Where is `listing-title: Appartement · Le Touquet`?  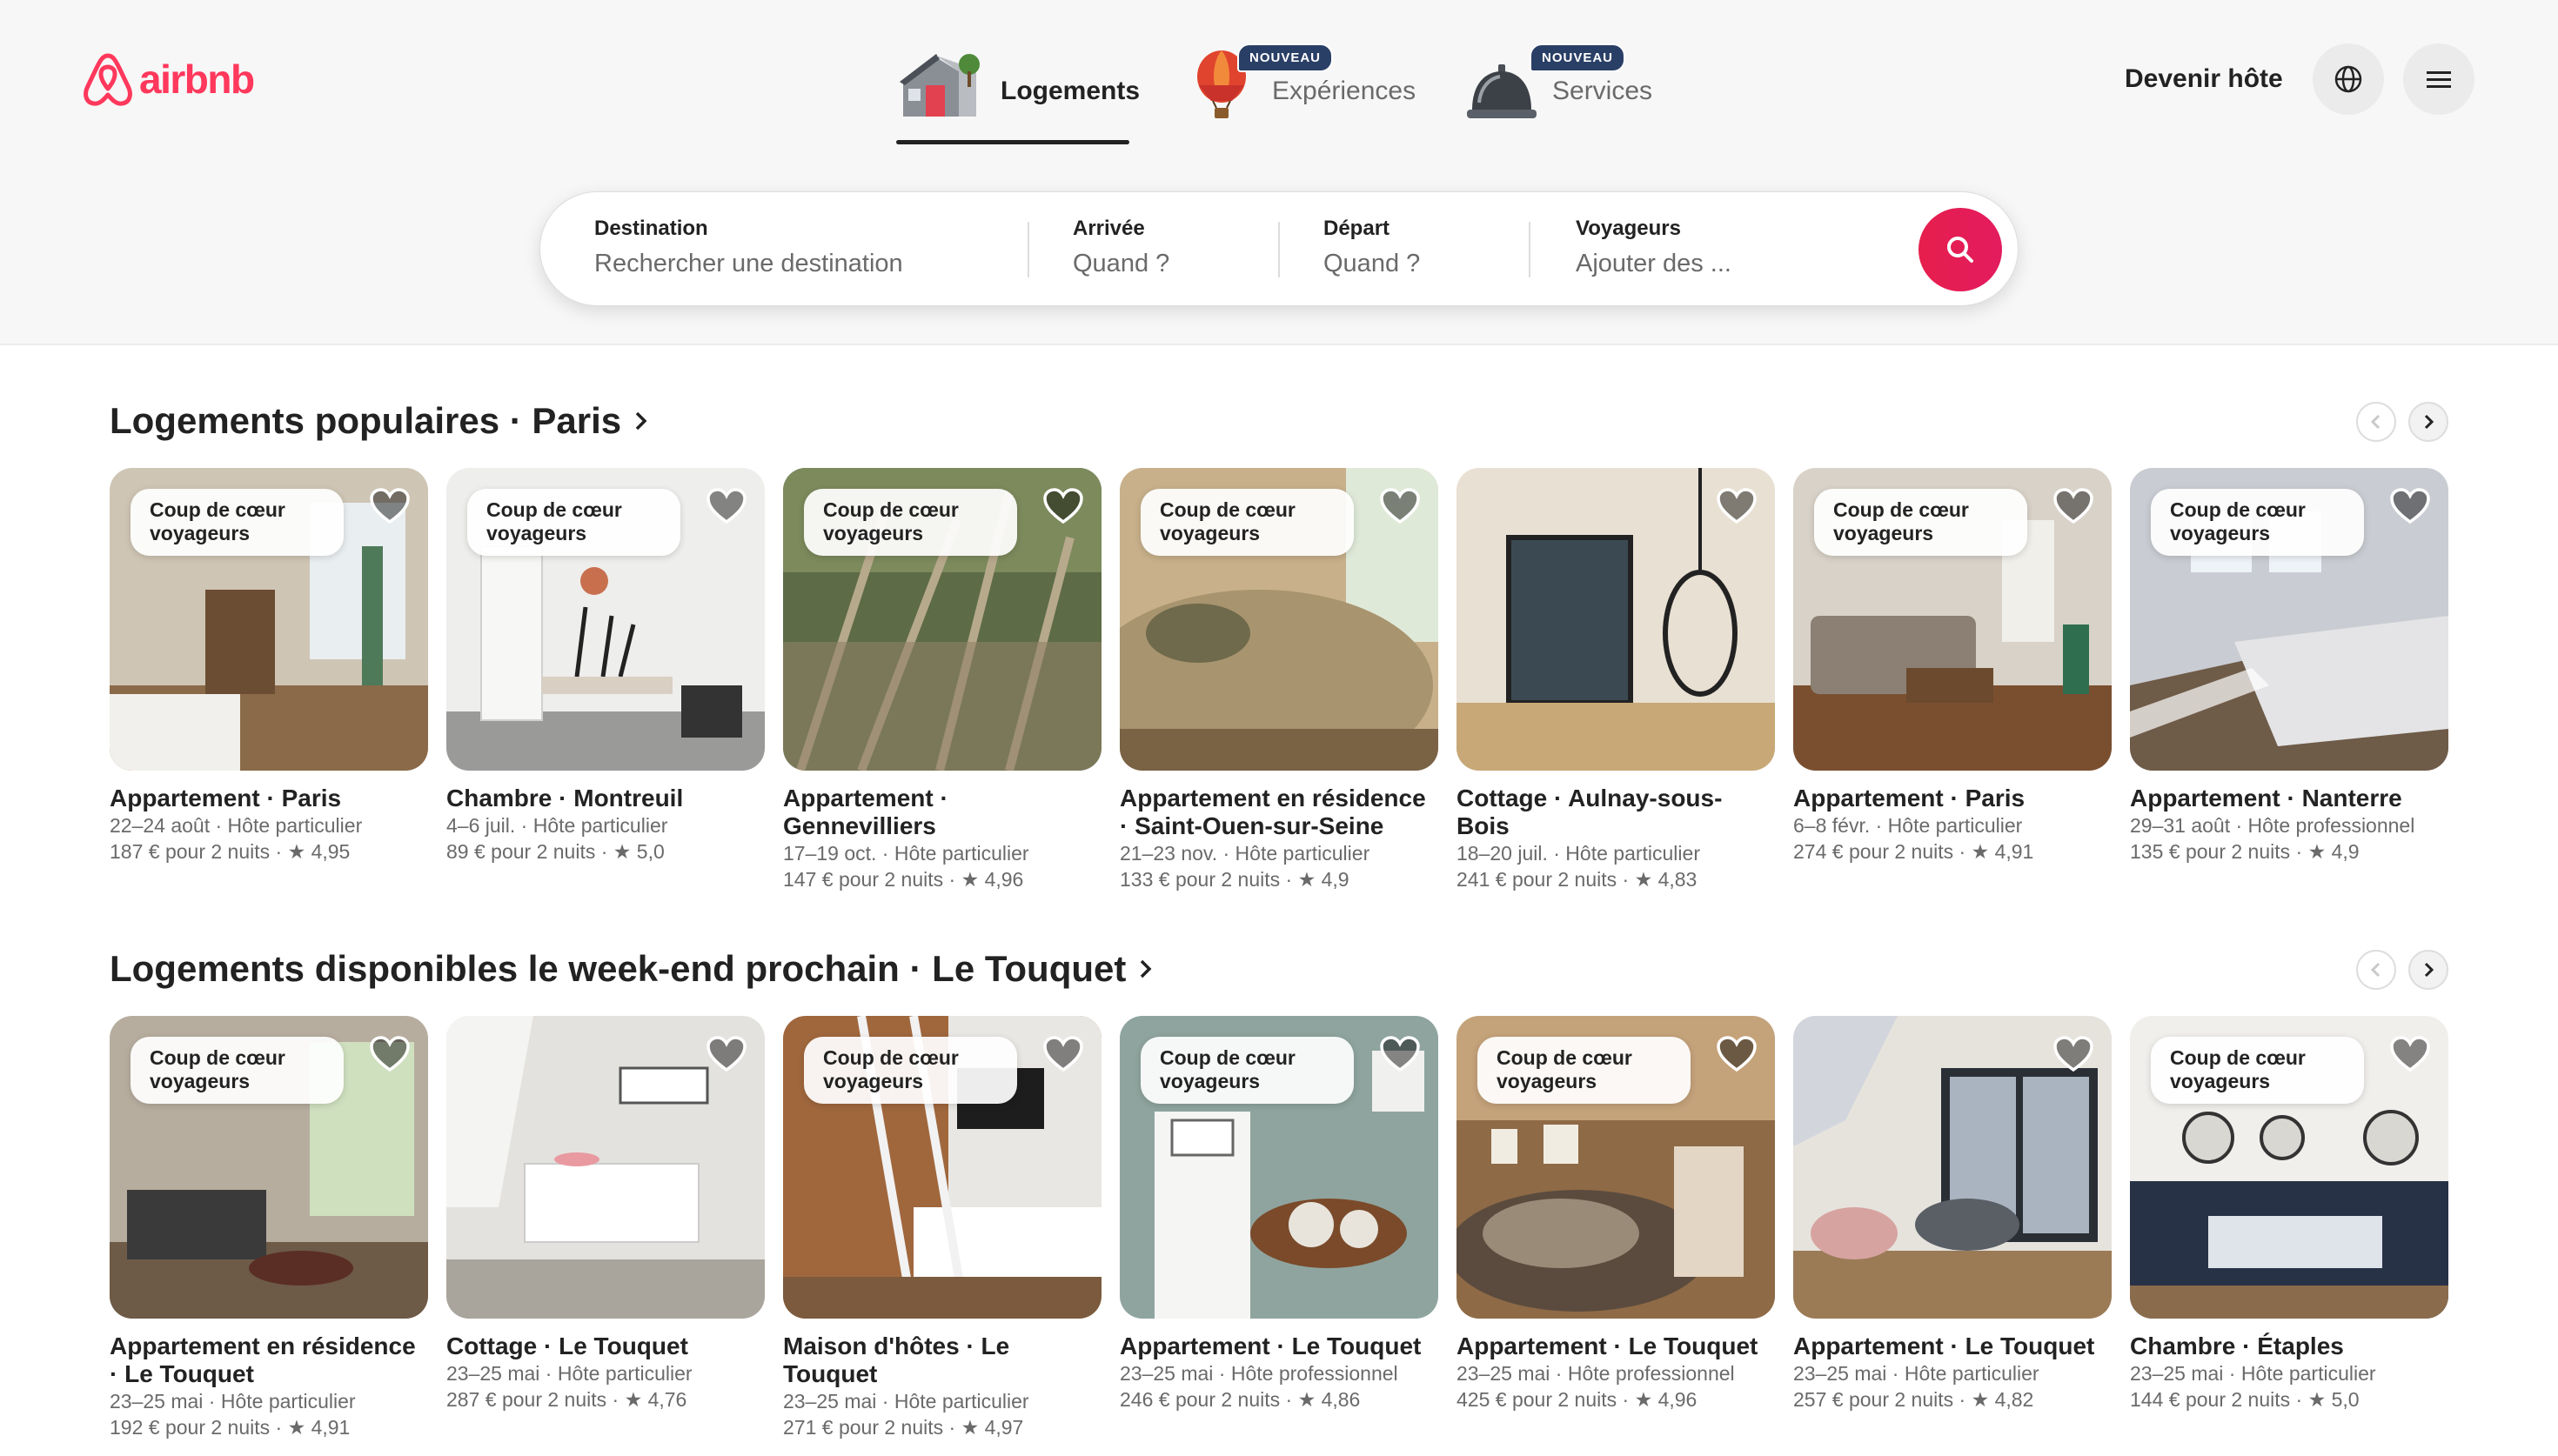 listing-title: Appartement · Le Touquet is located at coordinates (1944, 1345).